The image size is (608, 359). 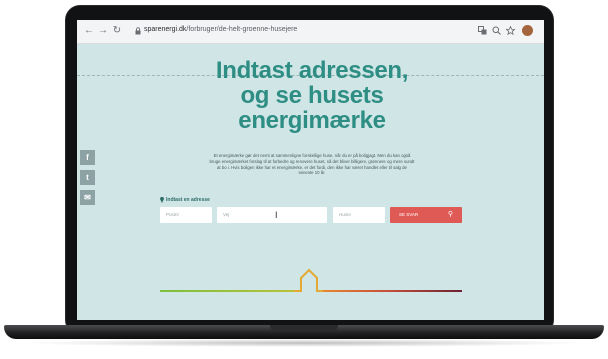 What do you see at coordinates (359, 215) in the screenshot?
I see `husnr-input: Husnr` at bounding box center [359, 215].